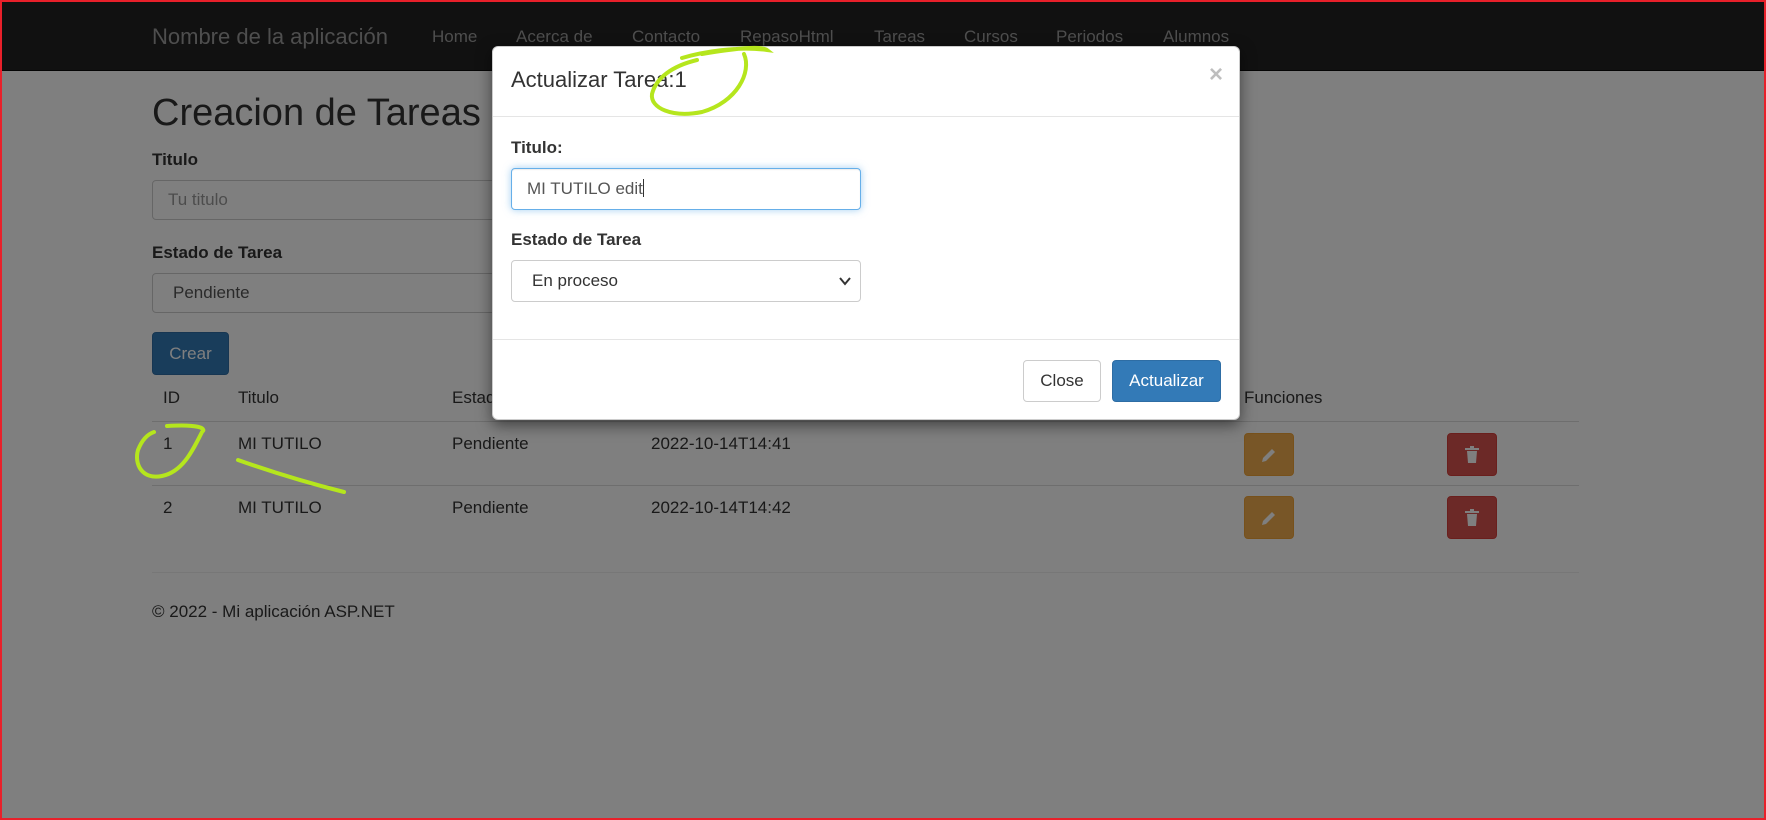 The width and height of the screenshot is (1766, 820). Describe the element at coordinates (599, 79) in the screenshot. I see `modal-title: Actualizar Tarea:1` at that location.